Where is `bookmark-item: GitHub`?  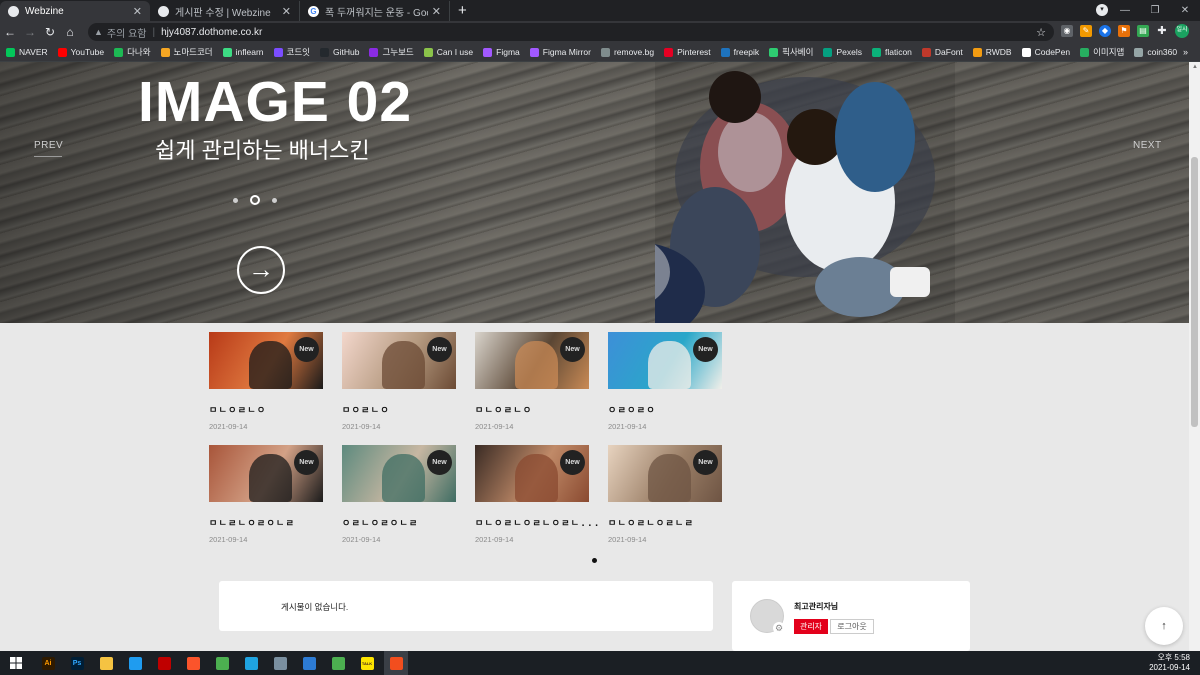 bookmark-item: GitHub is located at coordinates (339, 52).